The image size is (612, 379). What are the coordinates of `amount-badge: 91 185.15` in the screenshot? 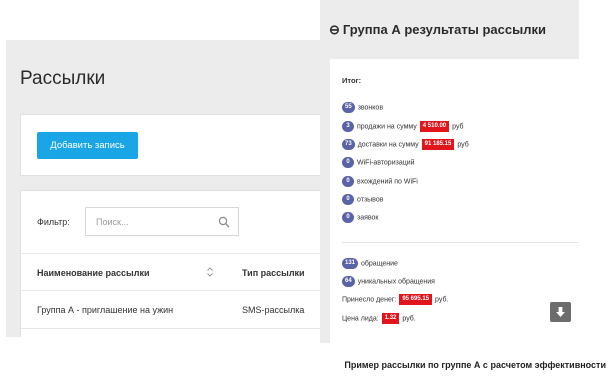 It's located at (438, 144).